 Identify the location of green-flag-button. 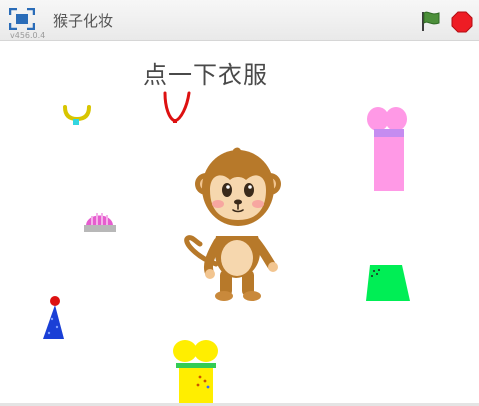
(430, 21).